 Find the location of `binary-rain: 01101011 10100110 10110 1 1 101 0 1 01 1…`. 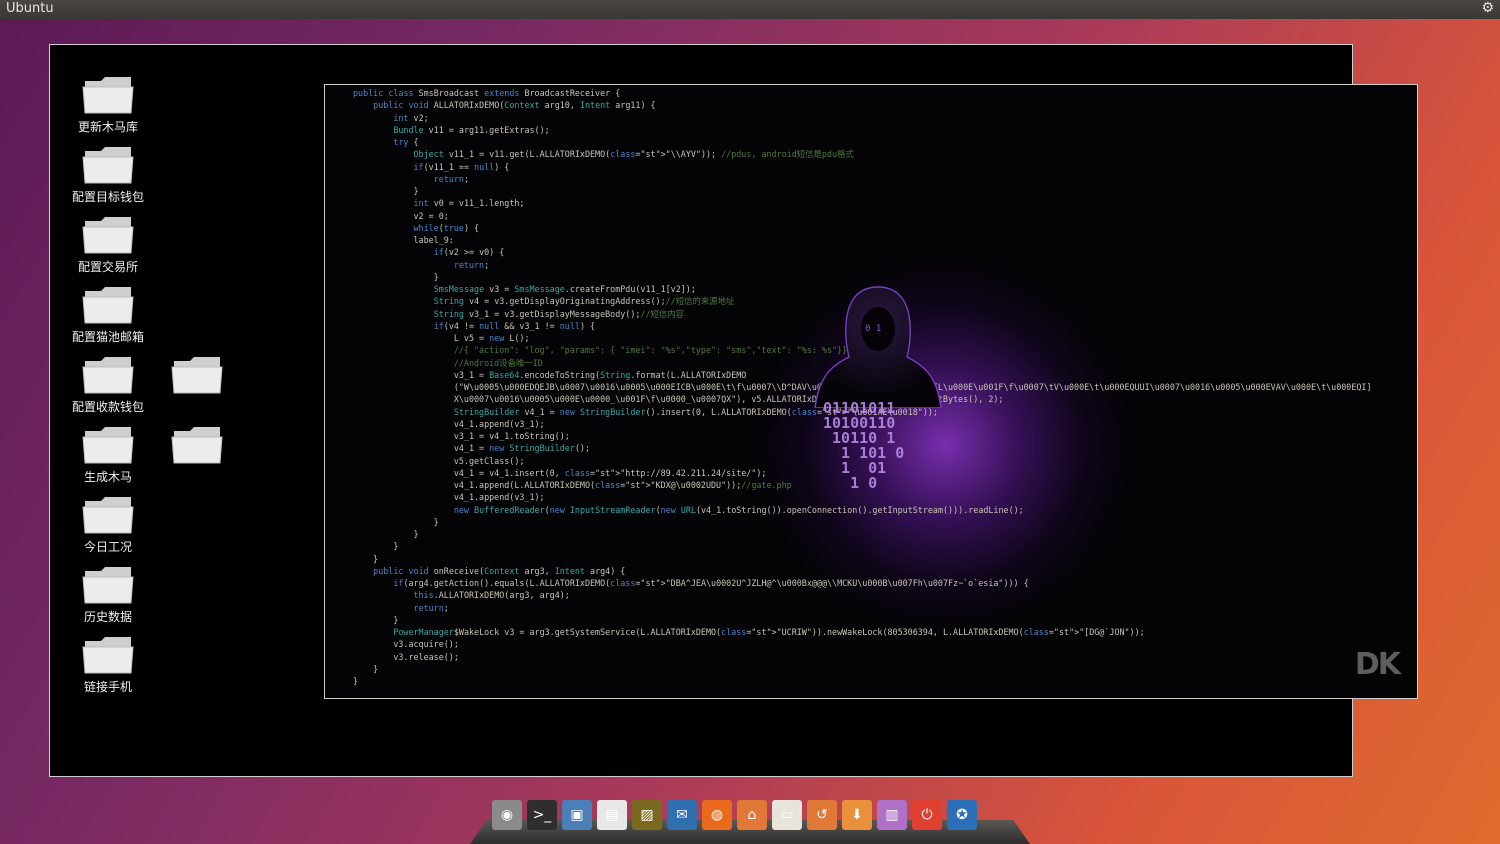

binary-rain: 01101011 10100110 10110 1 1 101 0 1 01 1… is located at coordinates (864, 445).